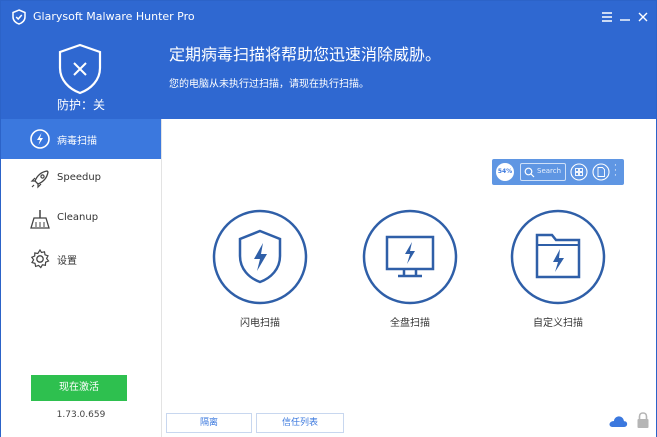  I want to click on scan-option-label: 全盘扫描, so click(410, 323).